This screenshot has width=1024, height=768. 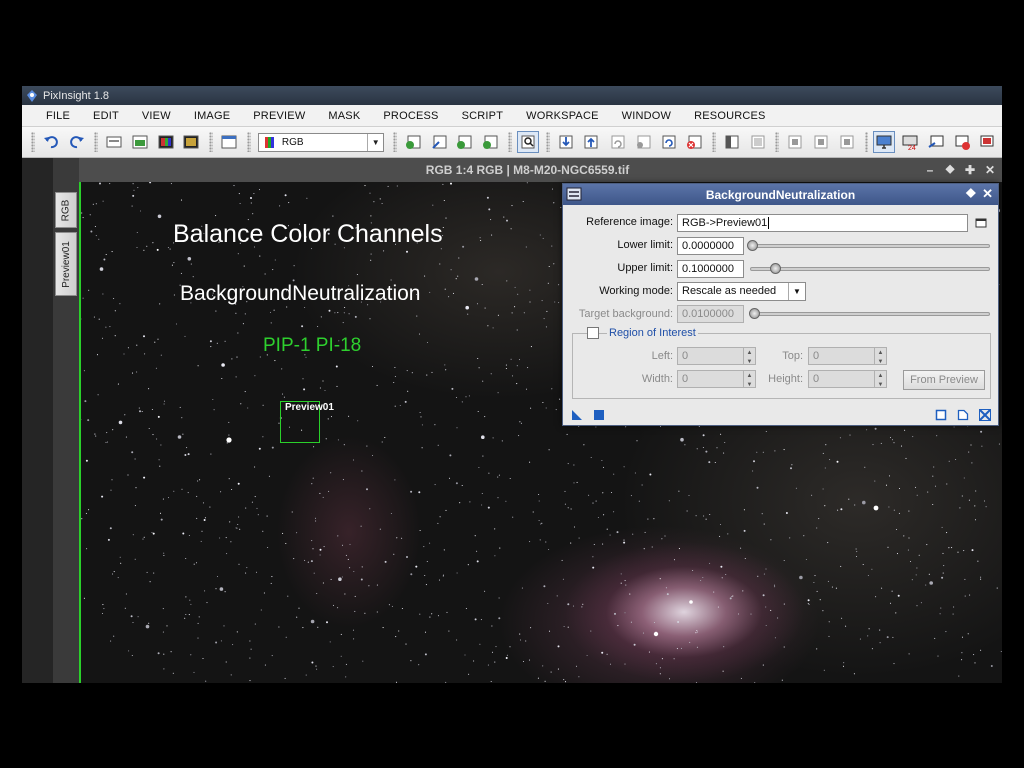 I want to click on undo-icon, so click(x=50, y=142).